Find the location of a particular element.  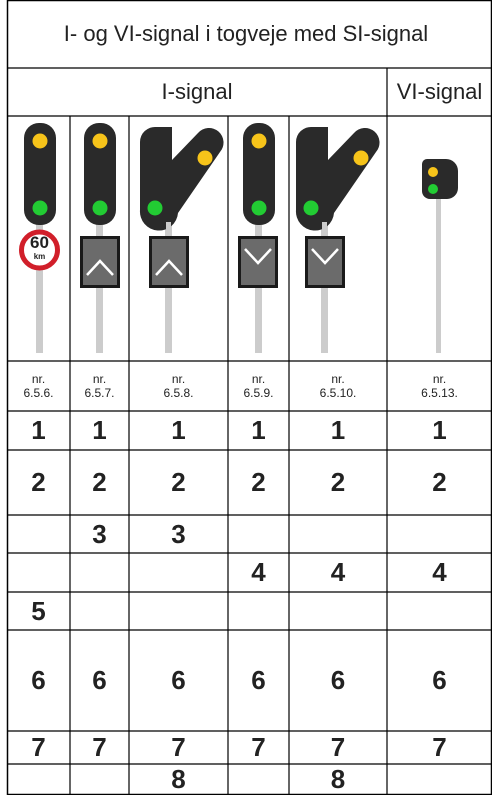

group-header-vi-signal: VI-signal is located at coordinates (439, 91).